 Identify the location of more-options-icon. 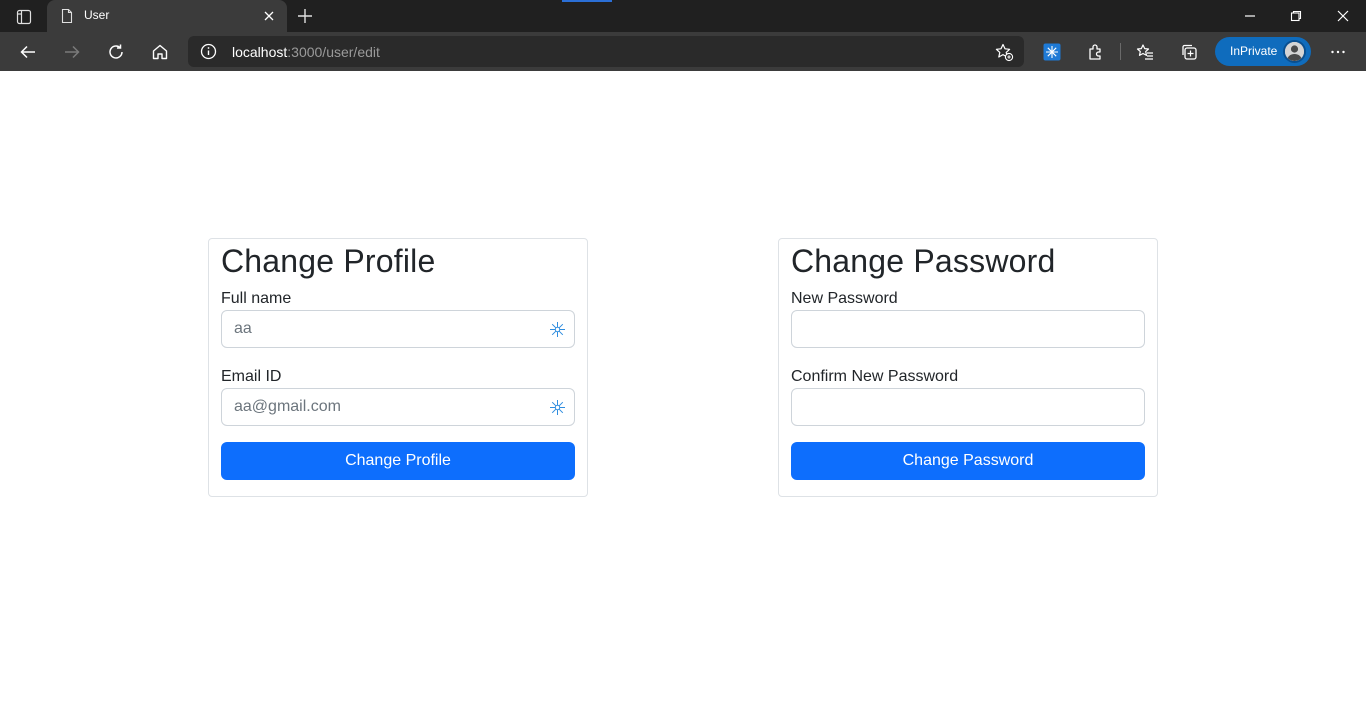
(1338, 52).